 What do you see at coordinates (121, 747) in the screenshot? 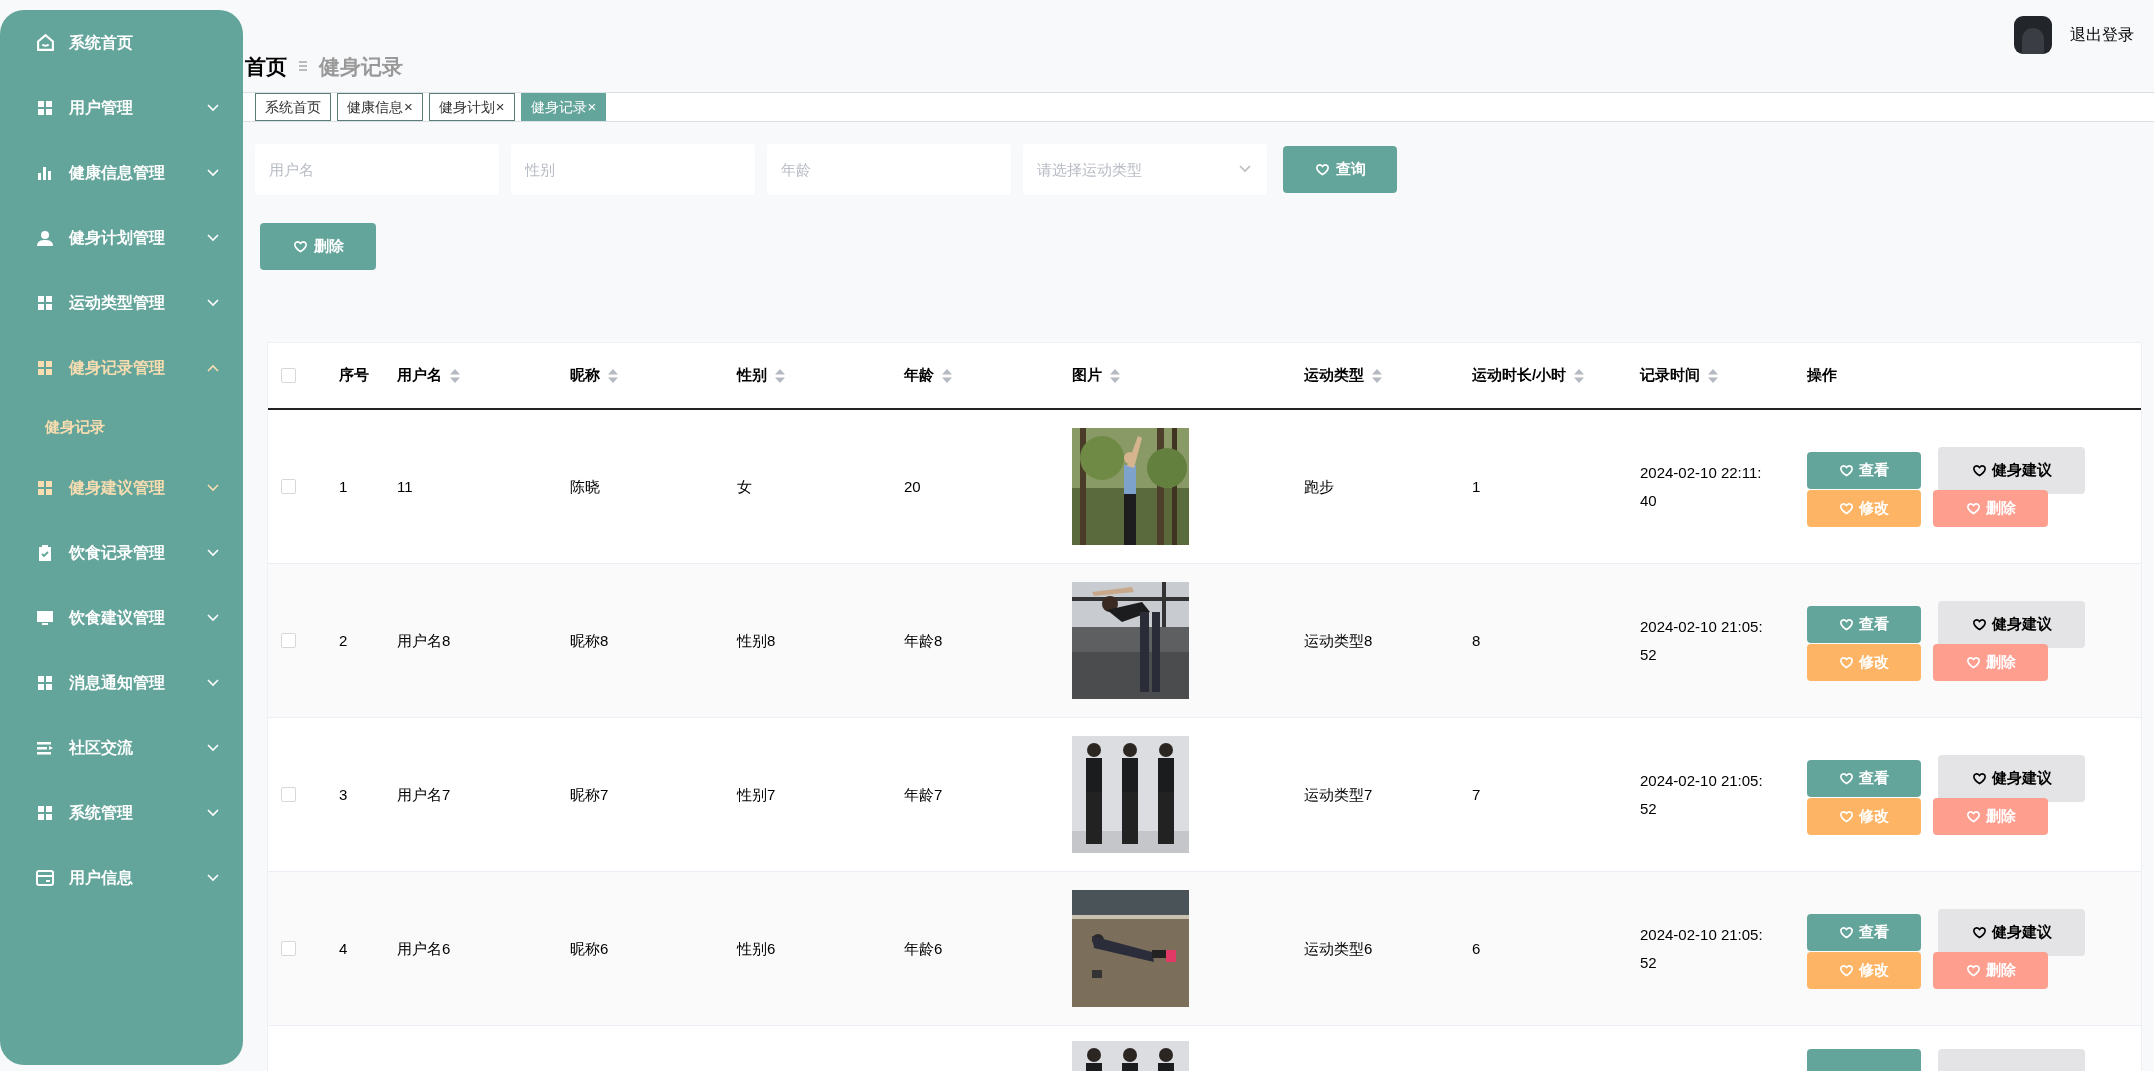
I see `sidebar-menu-item: 社区交流` at bounding box center [121, 747].